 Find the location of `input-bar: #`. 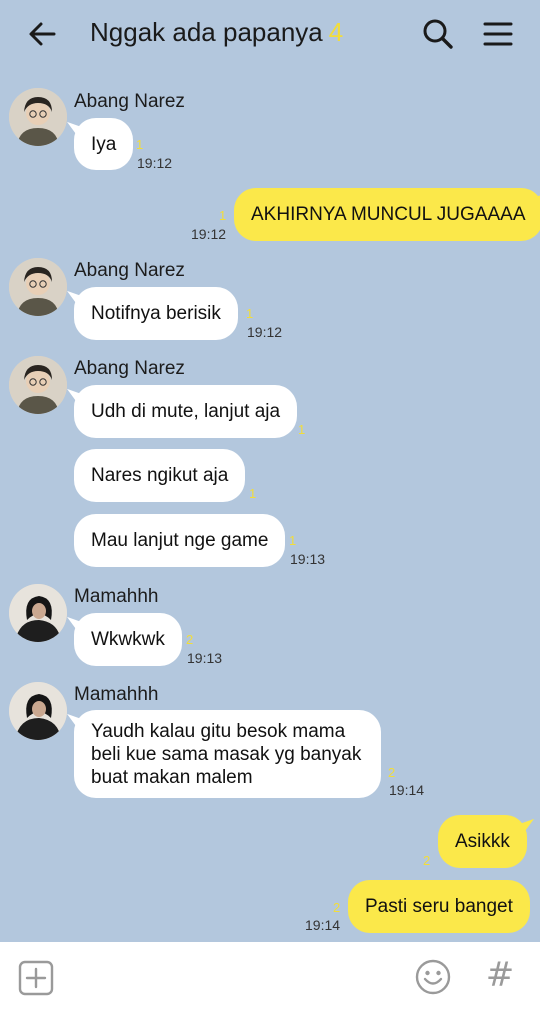

input-bar: # is located at coordinates (270, 978).